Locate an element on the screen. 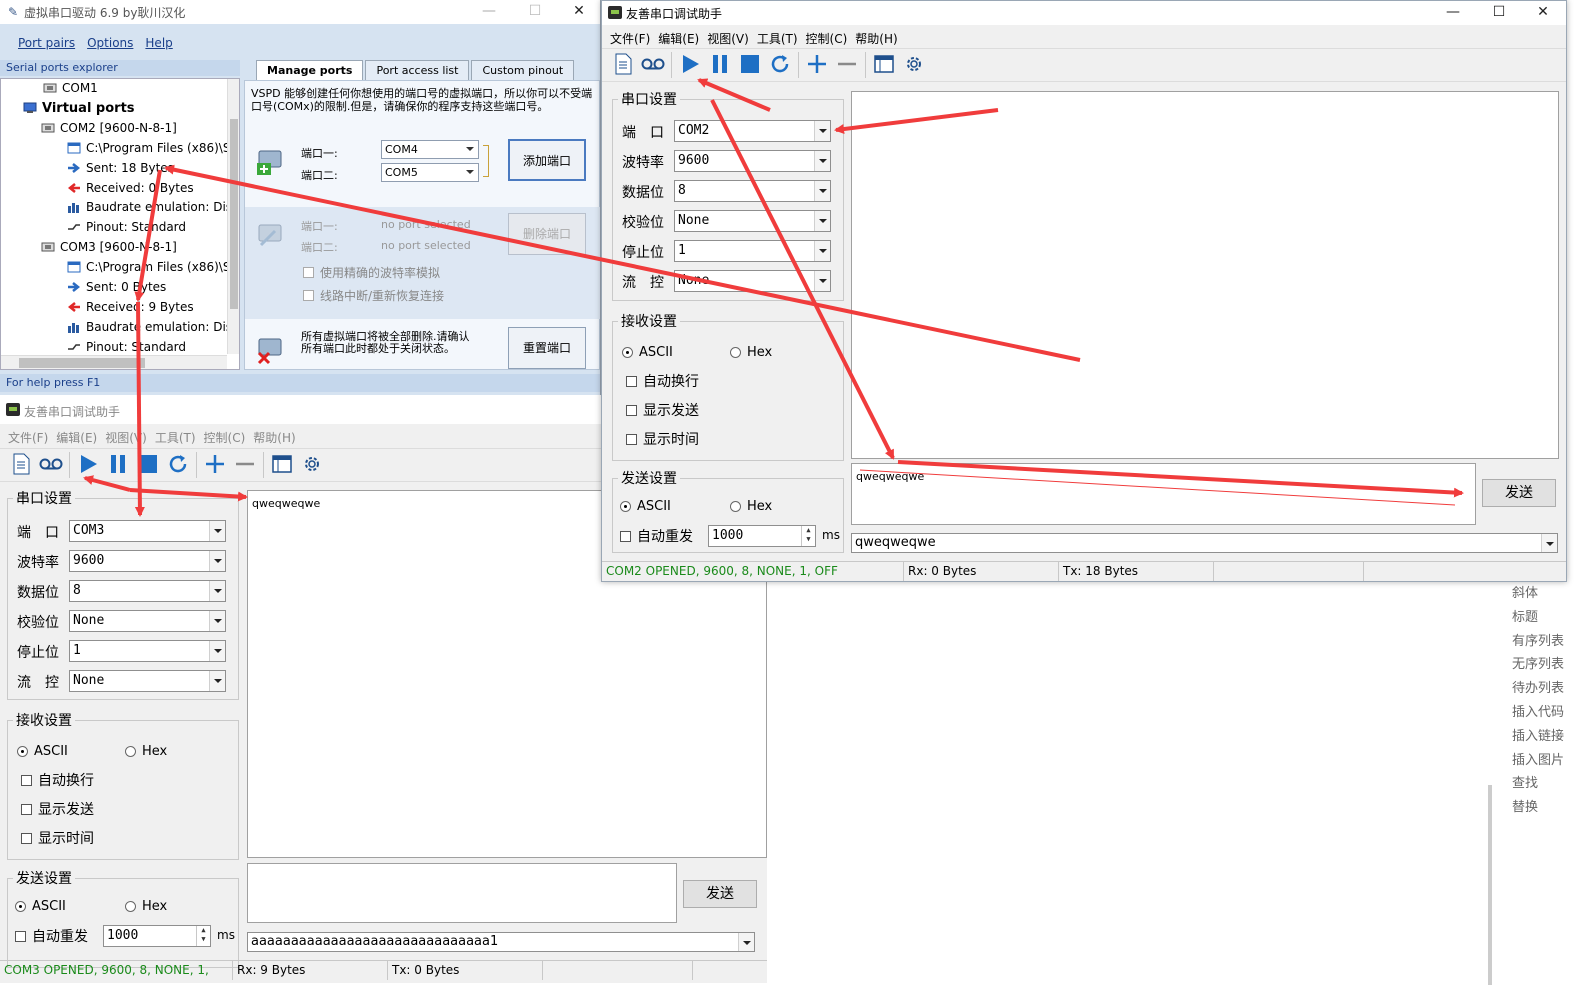 This screenshot has height=993, width=1577. menu-help: Help is located at coordinates (158, 43).